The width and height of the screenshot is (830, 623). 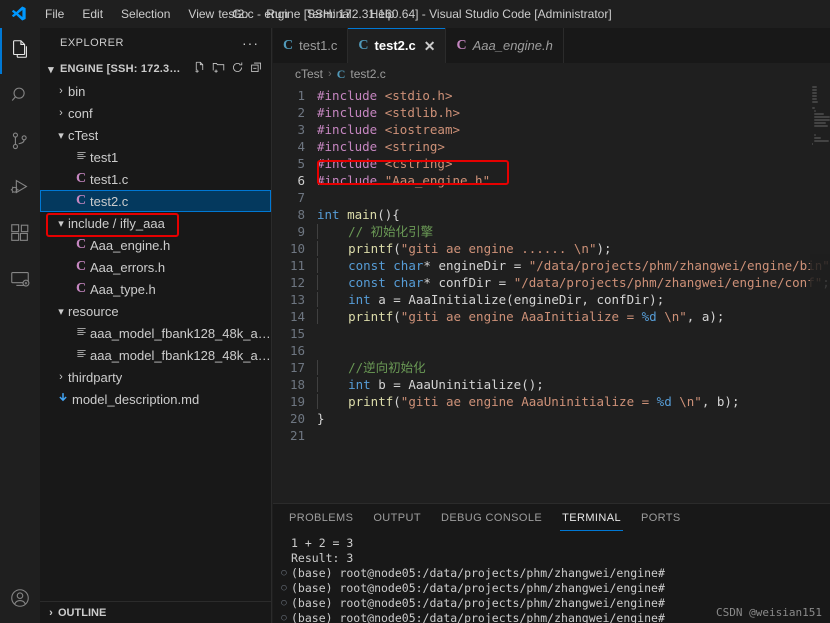 What do you see at coordinates (551, 350) in the screenshot?
I see `code-line: 16` at bounding box center [551, 350].